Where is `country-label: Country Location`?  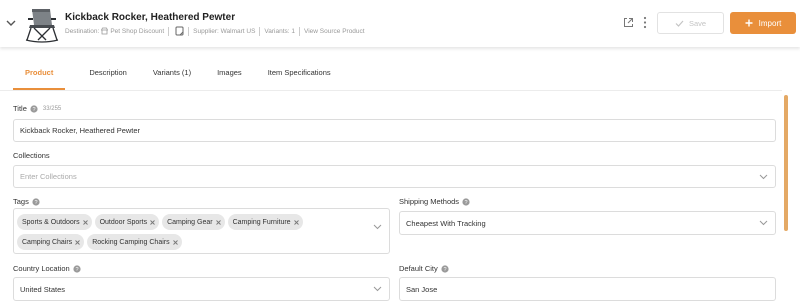
country-label: Country Location is located at coordinates (41, 268).